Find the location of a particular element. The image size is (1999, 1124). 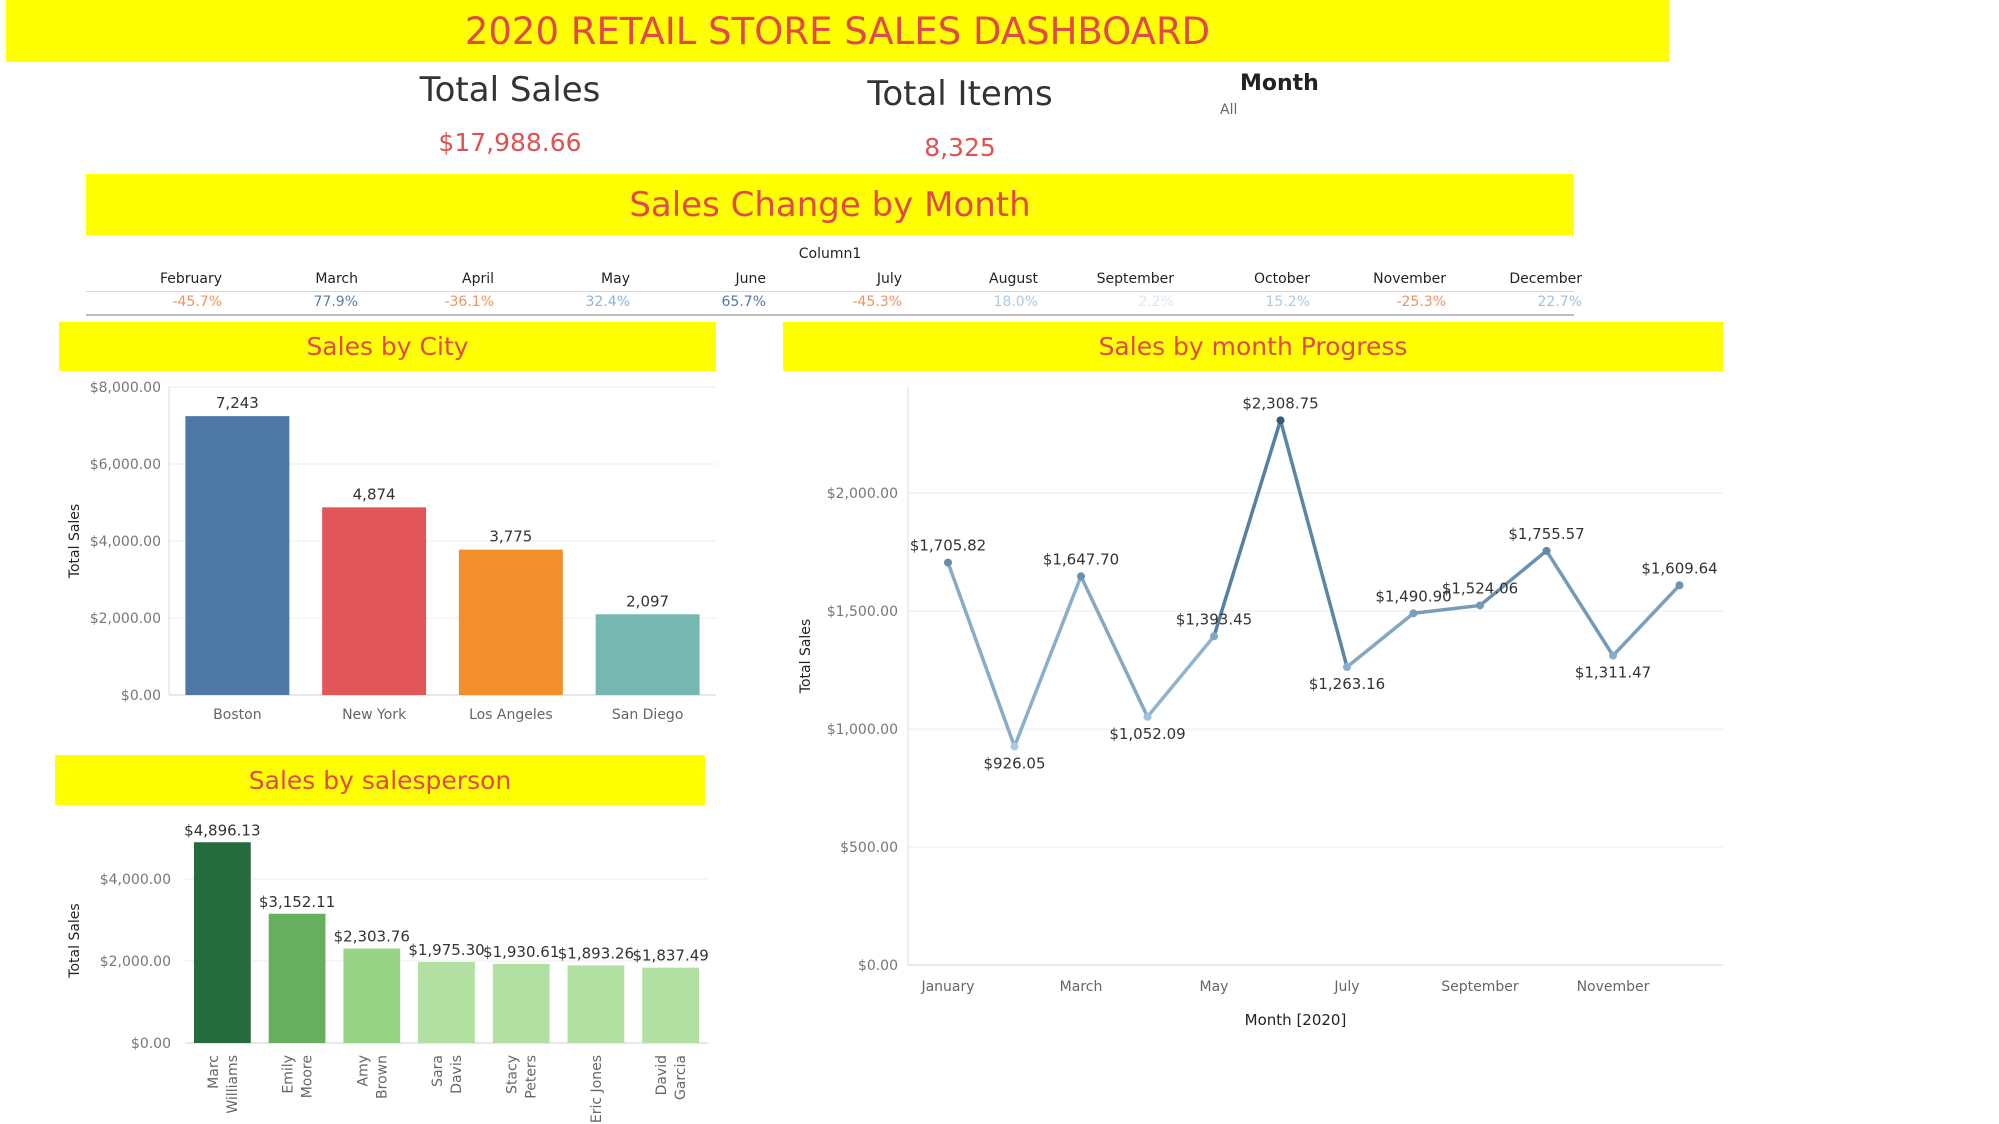

data-label: $1,837.49 is located at coordinates (670, 956).